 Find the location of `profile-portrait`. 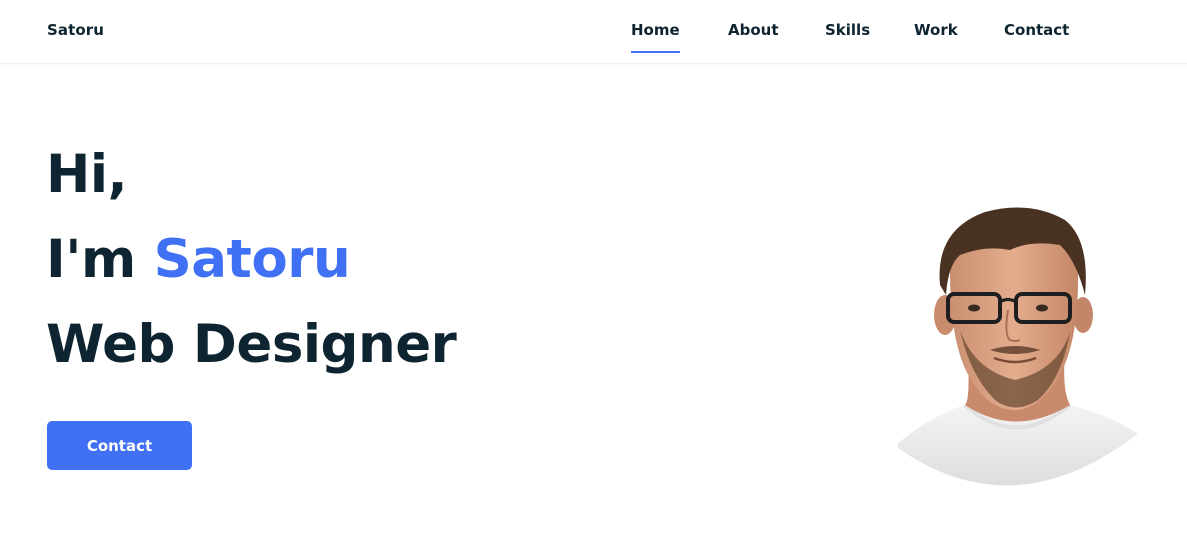

profile-portrait is located at coordinates (1015, 346).